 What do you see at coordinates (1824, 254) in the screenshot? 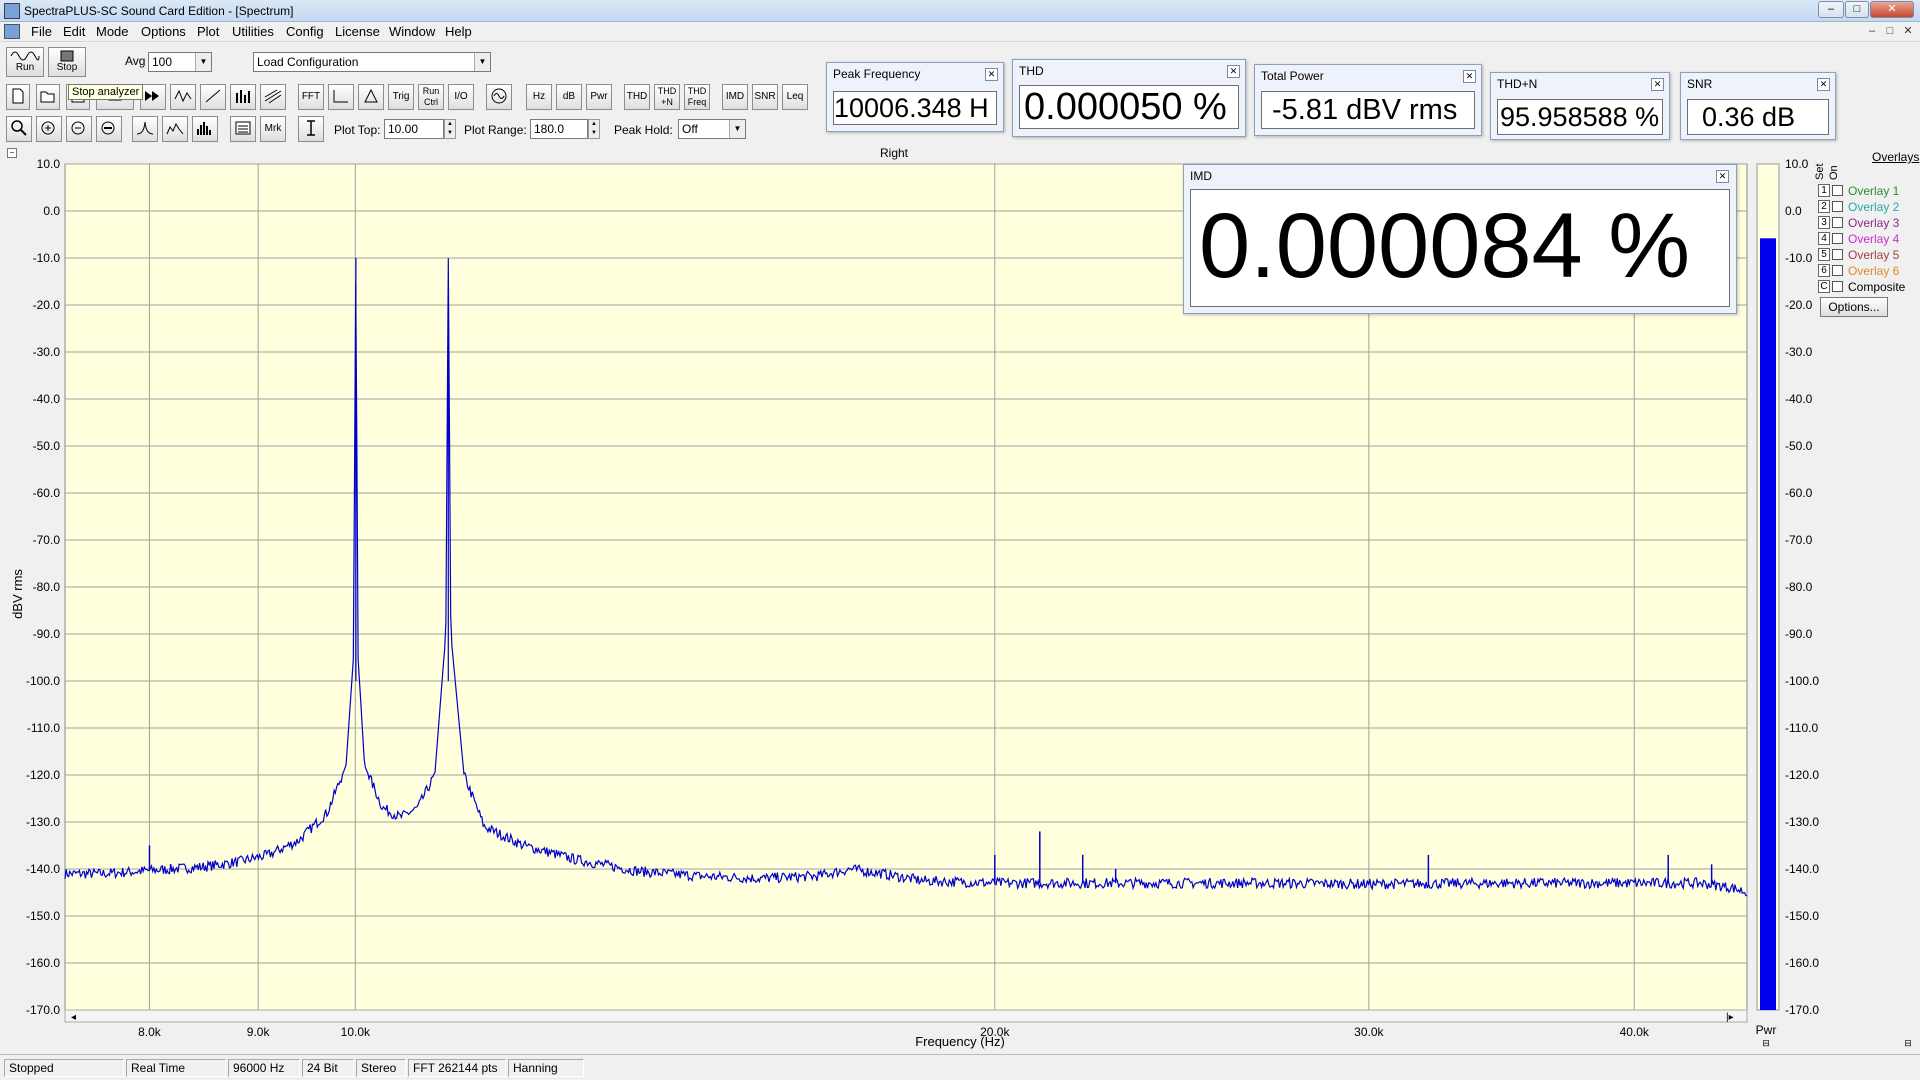
I see `overlay-set-button: 5` at bounding box center [1824, 254].